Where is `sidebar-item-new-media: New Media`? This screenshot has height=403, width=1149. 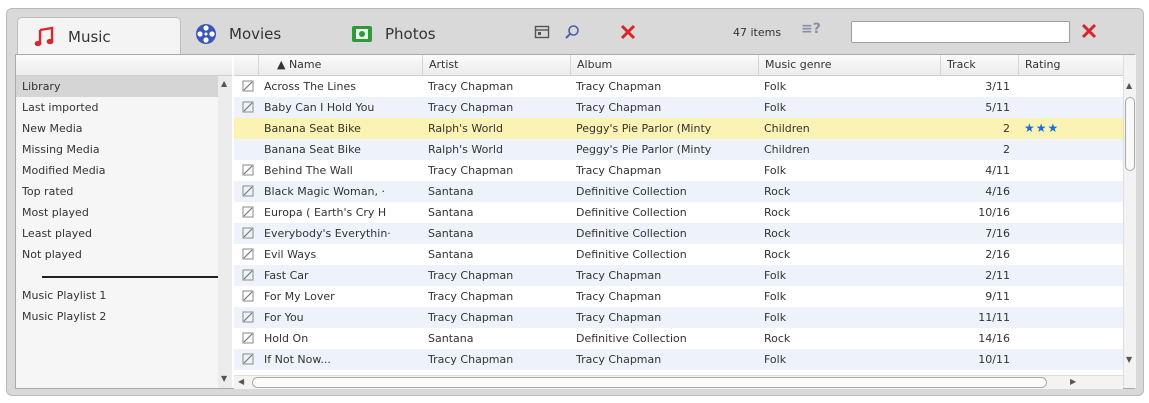 sidebar-item-new-media: New Media is located at coordinates (117, 128).